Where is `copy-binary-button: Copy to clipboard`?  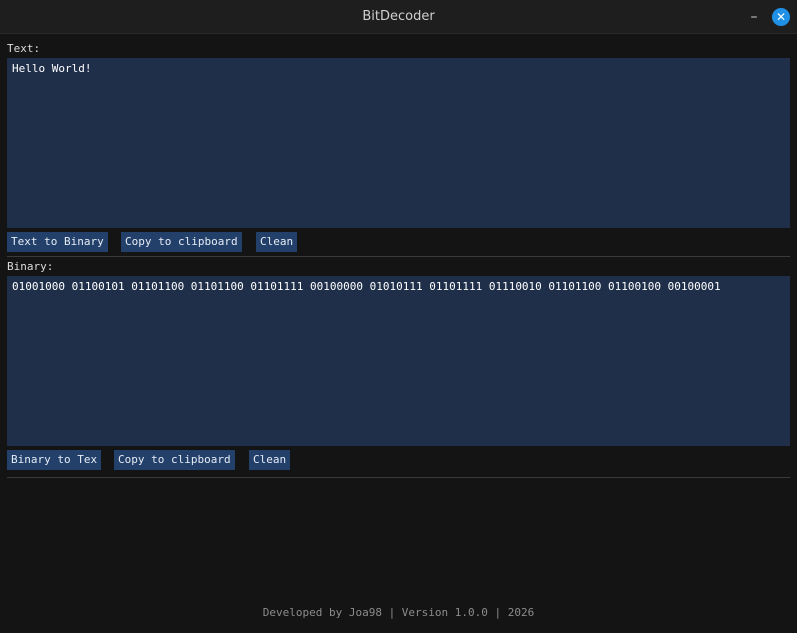
copy-binary-button: Copy to clipboard is located at coordinates (174, 460).